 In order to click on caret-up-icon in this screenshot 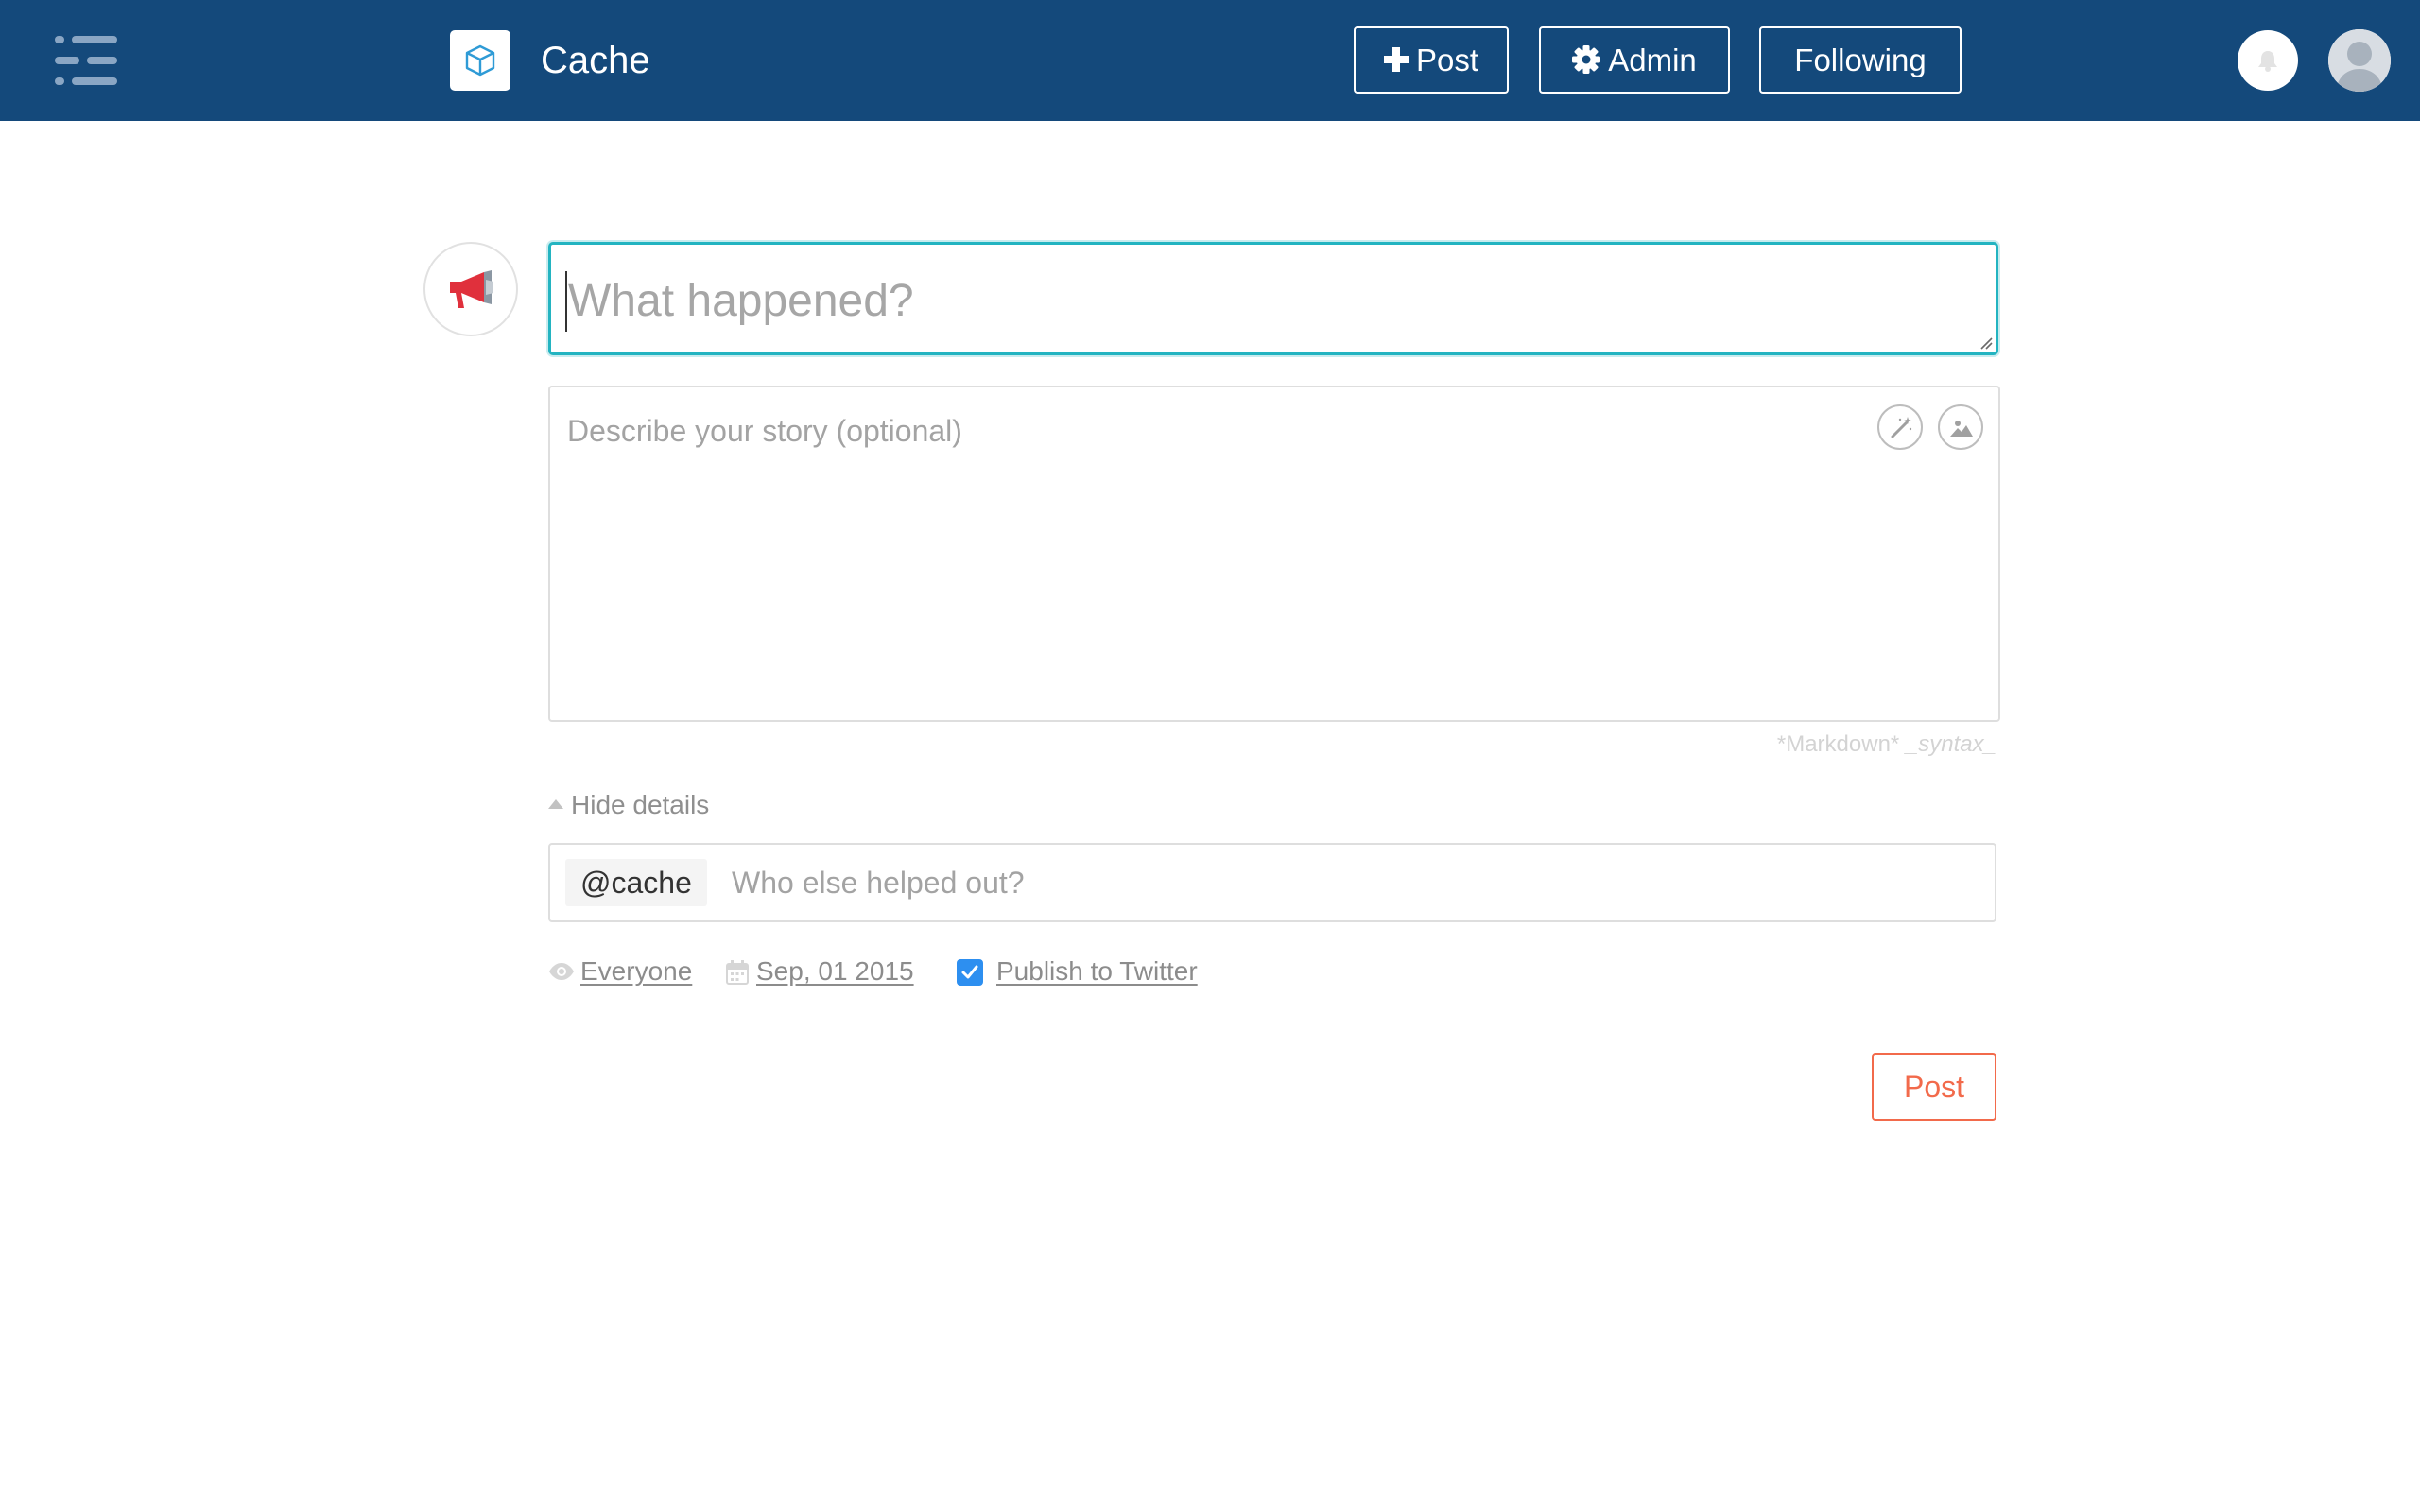, I will do `click(555, 804)`.